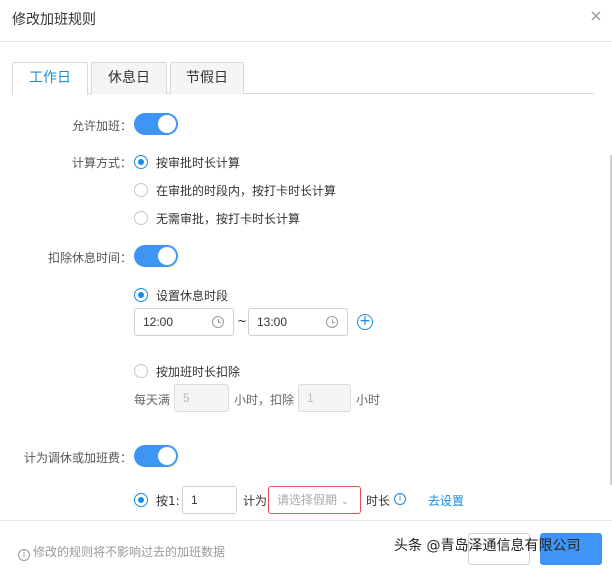 The height and width of the screenshot is (571, 612). I want to click on close-icon: ×, so click(596, 16).